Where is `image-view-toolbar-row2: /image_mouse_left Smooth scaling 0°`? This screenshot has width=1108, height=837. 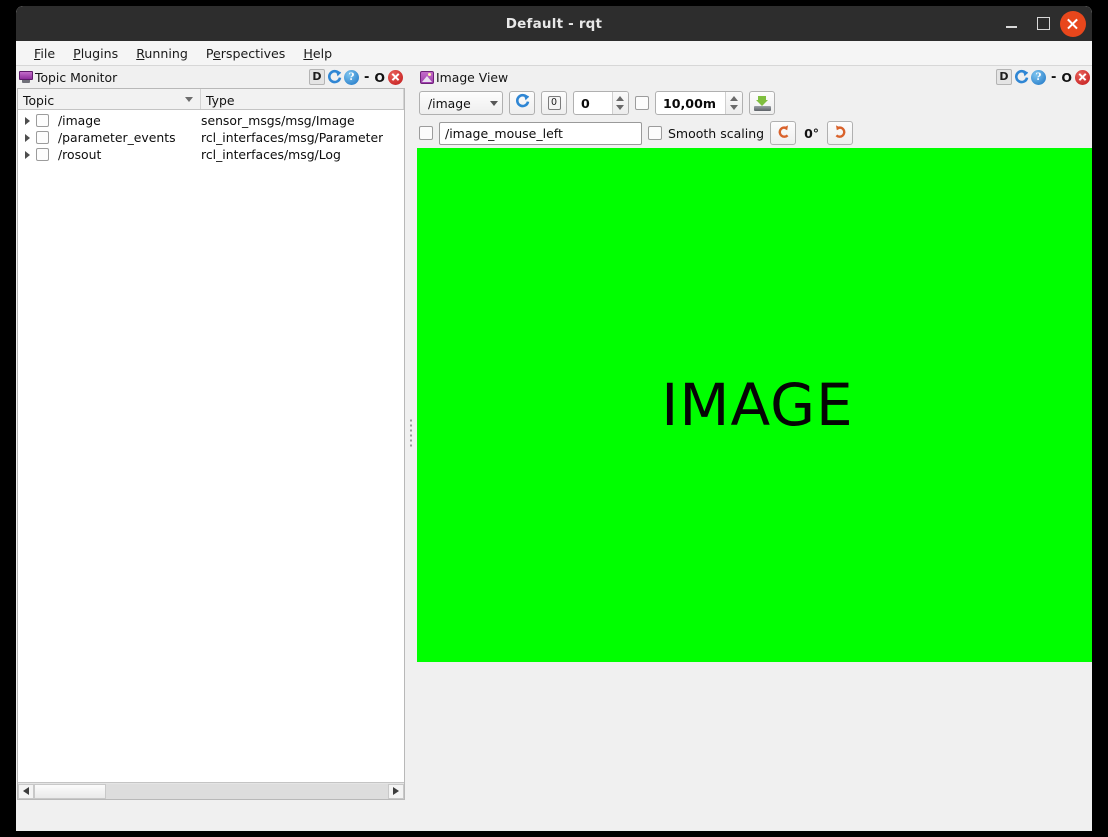 image-view-toolbar-row2: /image_mouse_left Smooth scaling 0° is located at coordinates (754, 133).